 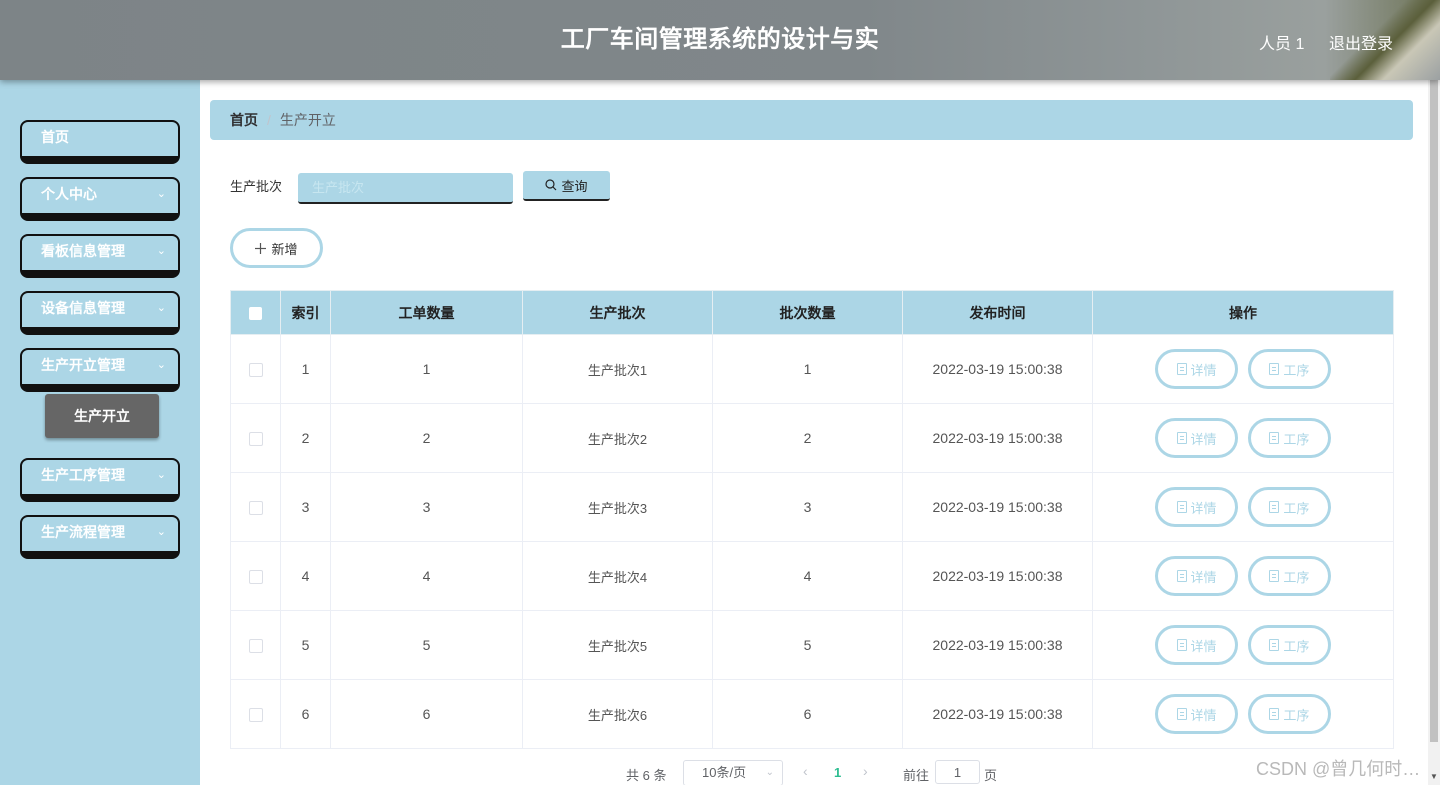 I want to click on page-number-current: 1, so click(x=837, y=772).